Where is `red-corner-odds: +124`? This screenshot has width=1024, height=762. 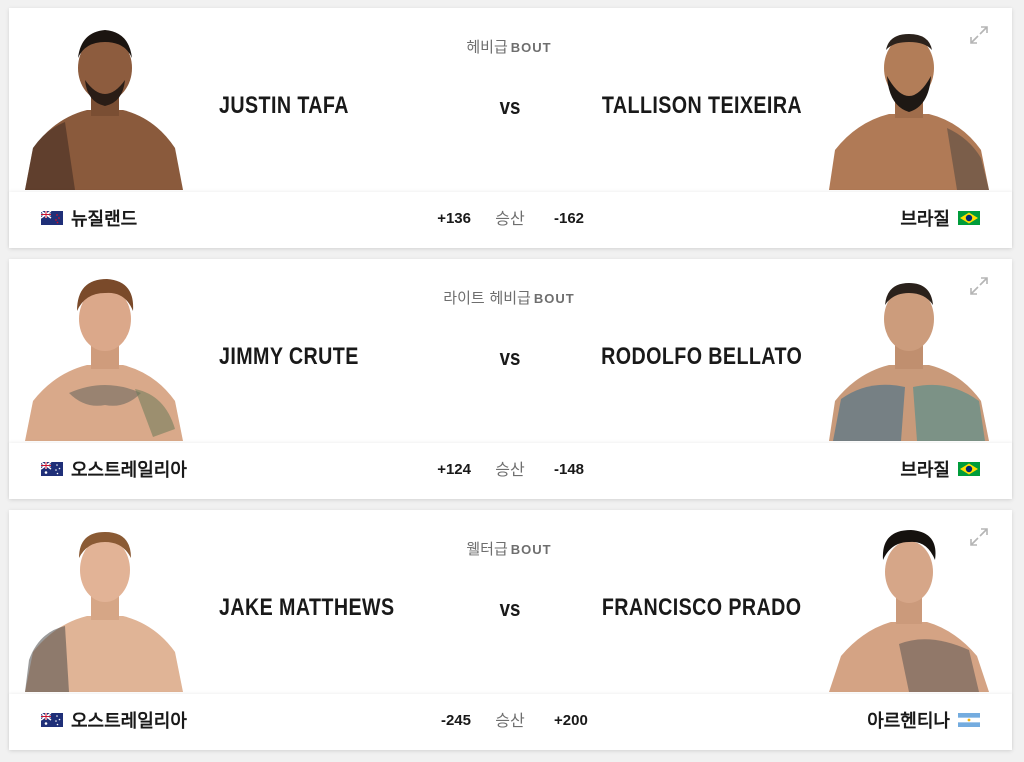
red-corner-odds: +124 is located at coordinates (454, 469).